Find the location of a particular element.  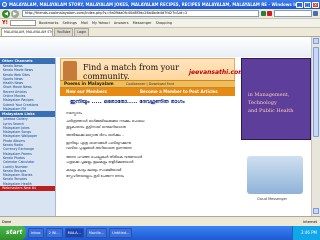

system-tray: 3:46 PM is located at coordinates (306, 233).